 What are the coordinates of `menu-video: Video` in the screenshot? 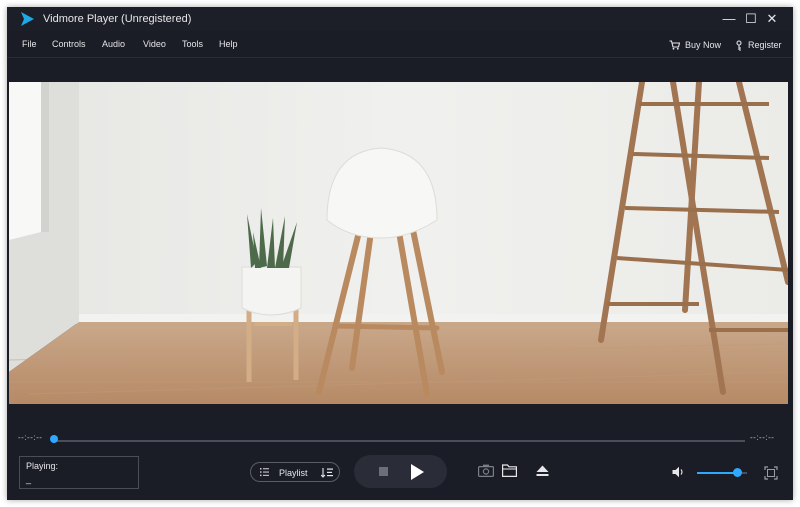 It's located at (154, 44).